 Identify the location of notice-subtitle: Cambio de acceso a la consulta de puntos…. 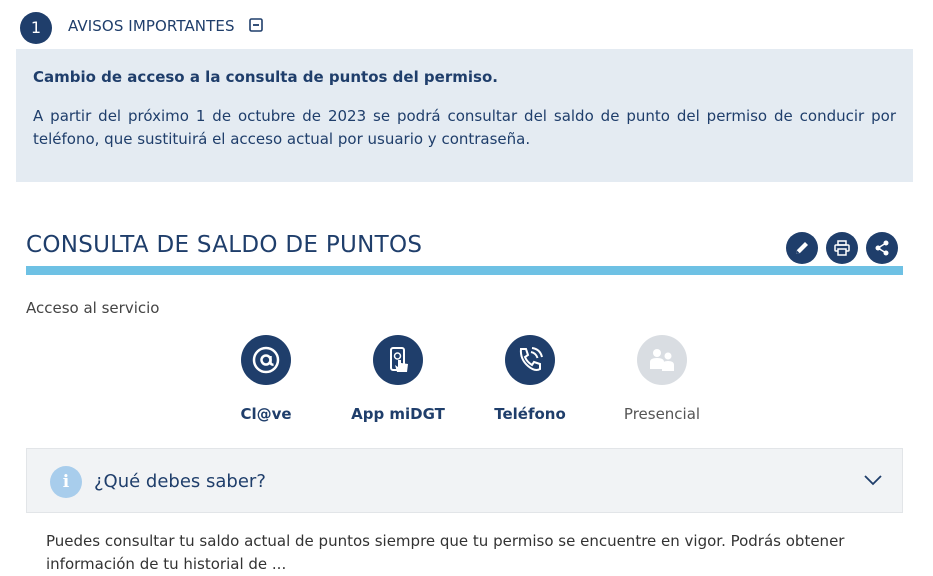
(265, 77).